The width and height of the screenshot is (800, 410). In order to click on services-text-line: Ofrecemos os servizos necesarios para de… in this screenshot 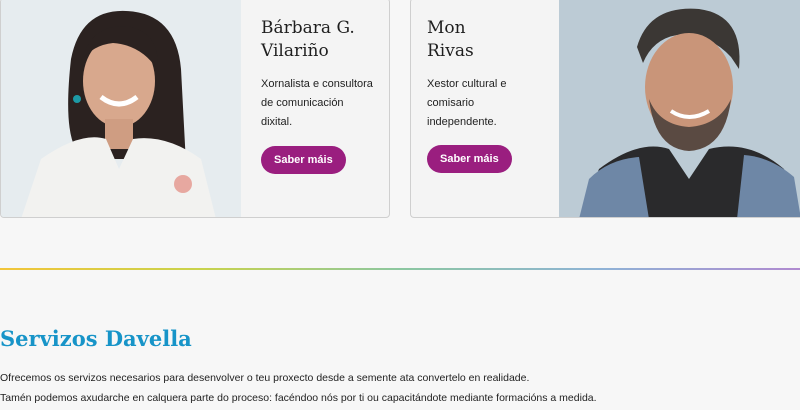, I will do `click(265, 378)`.